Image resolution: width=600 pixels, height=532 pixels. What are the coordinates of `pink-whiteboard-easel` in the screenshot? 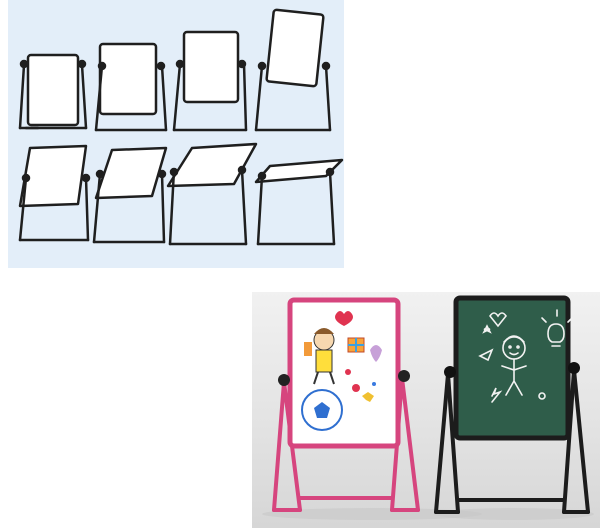 It's located at (346, 404).